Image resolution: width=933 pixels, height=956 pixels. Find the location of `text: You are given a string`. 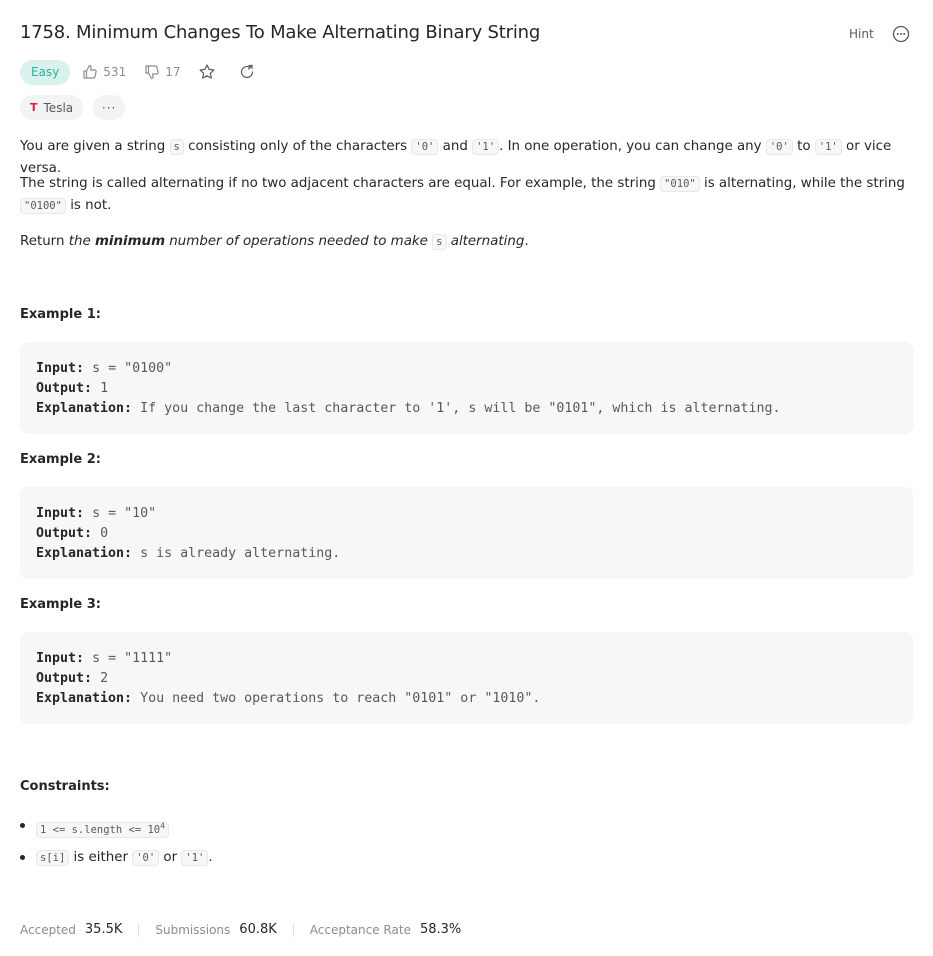

text: You are given a string is located at coordinates (95, 146).